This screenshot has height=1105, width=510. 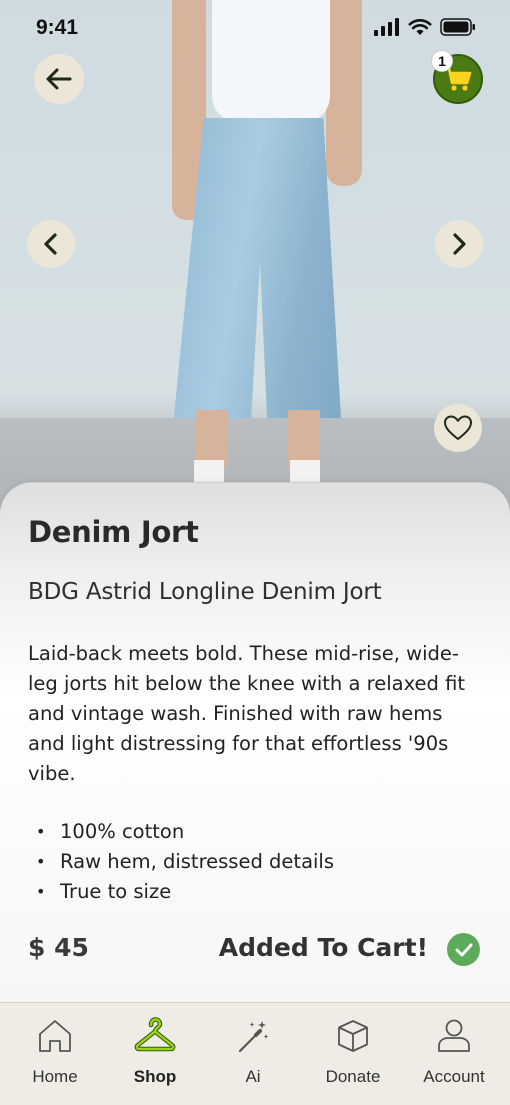 I want to click on previous-image-button, so click(x=51, y=244).